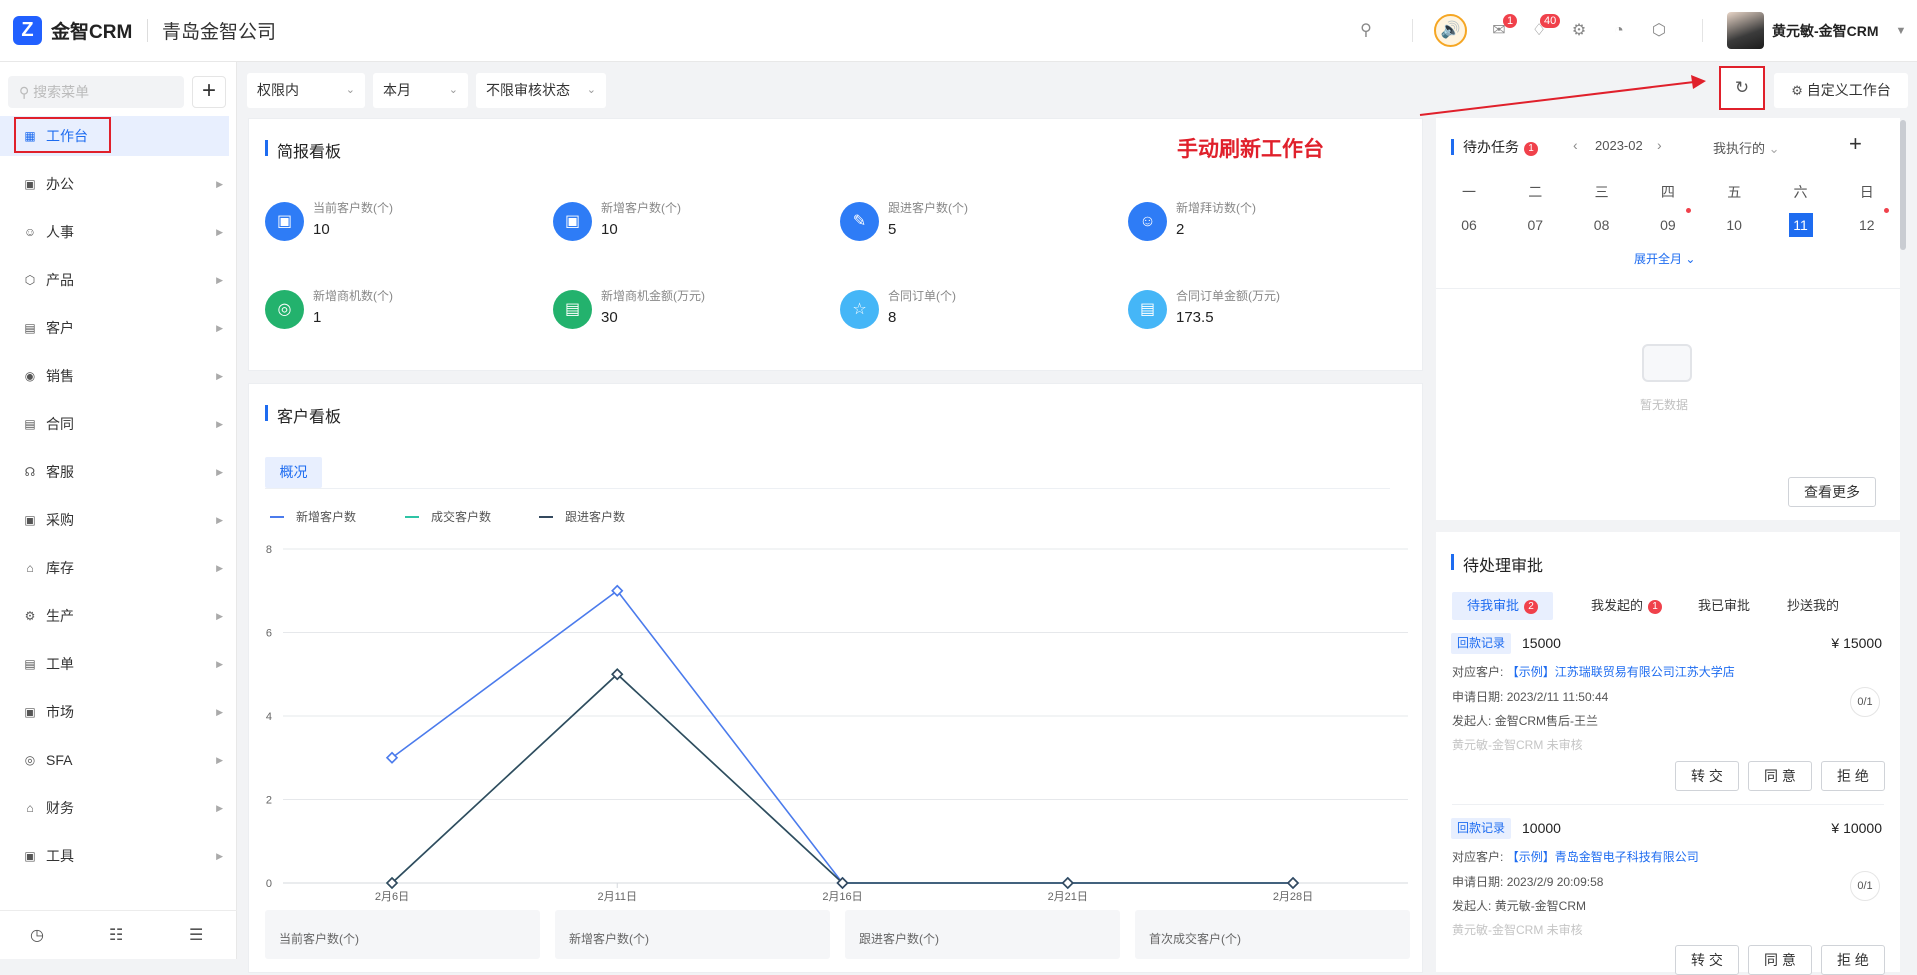 This screenshot has width=1917, height=975. Describe the element at coordinates (1667, 192) in the screenshot. I see `weekday-label: 四` at that location.